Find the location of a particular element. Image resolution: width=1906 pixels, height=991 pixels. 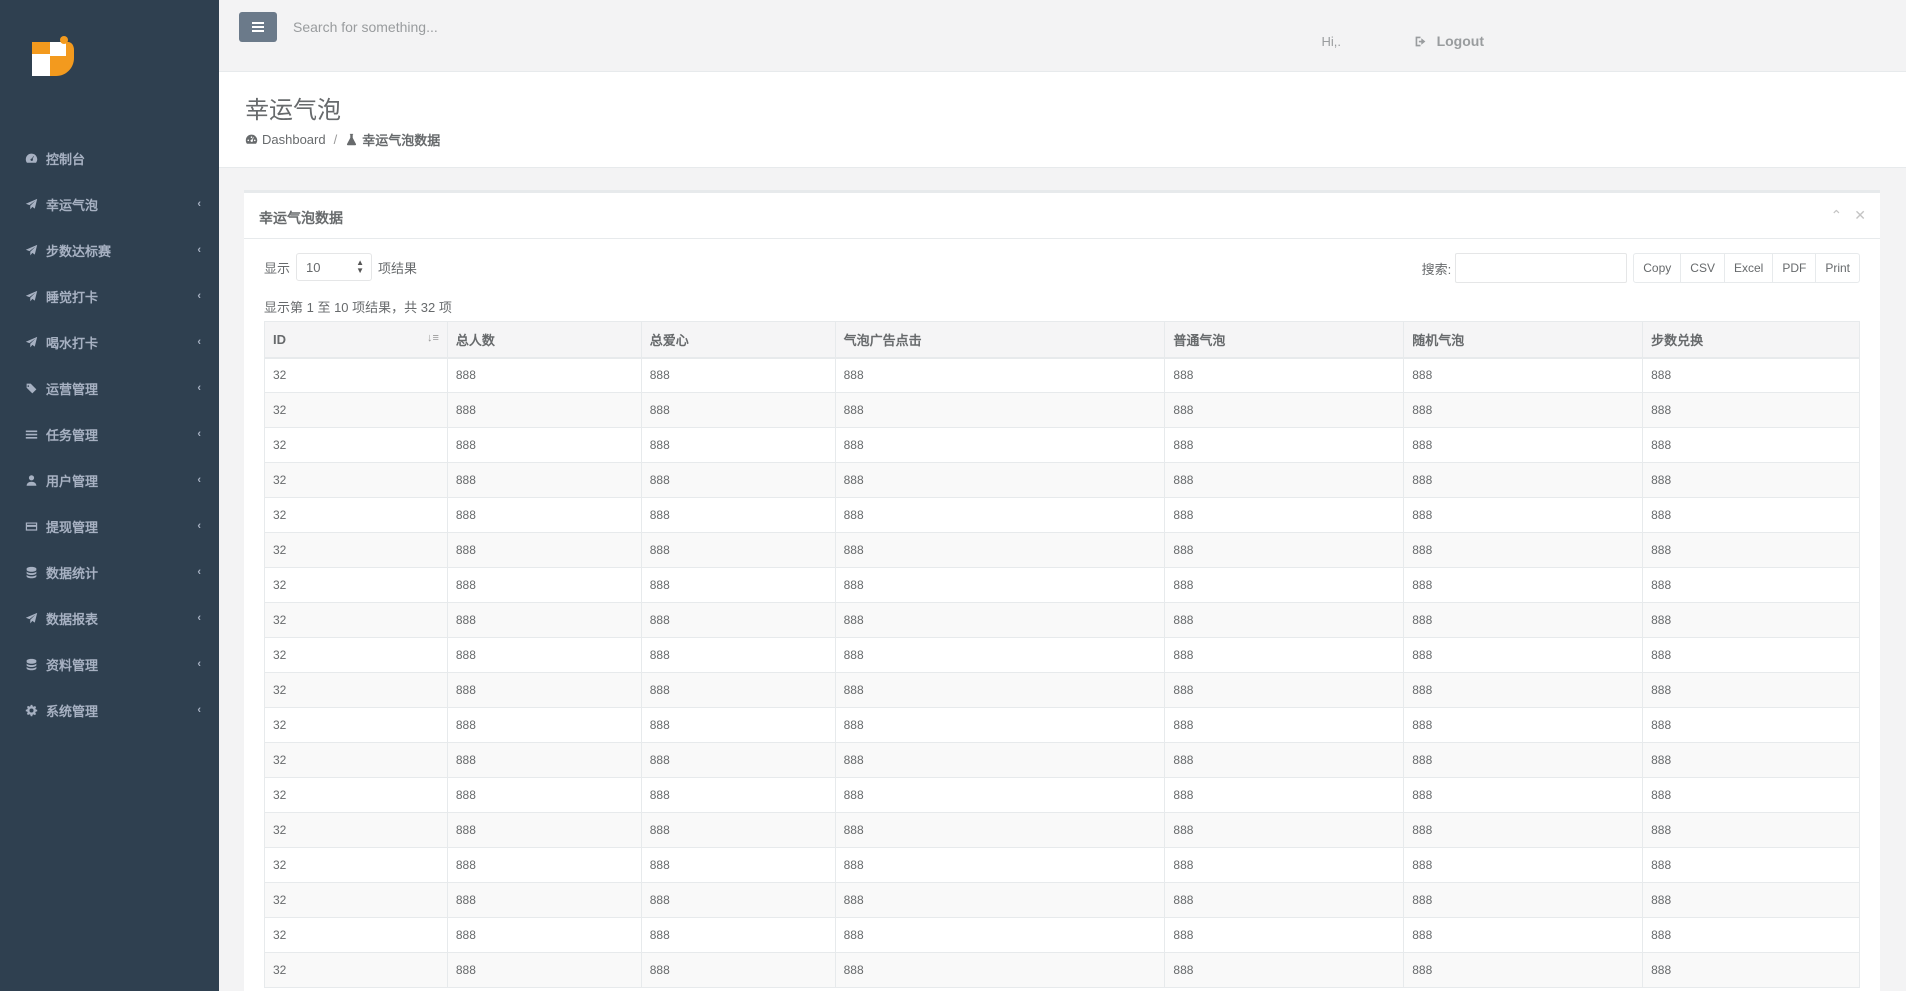

sign-out-icon is located at coordinates (1420, 41).